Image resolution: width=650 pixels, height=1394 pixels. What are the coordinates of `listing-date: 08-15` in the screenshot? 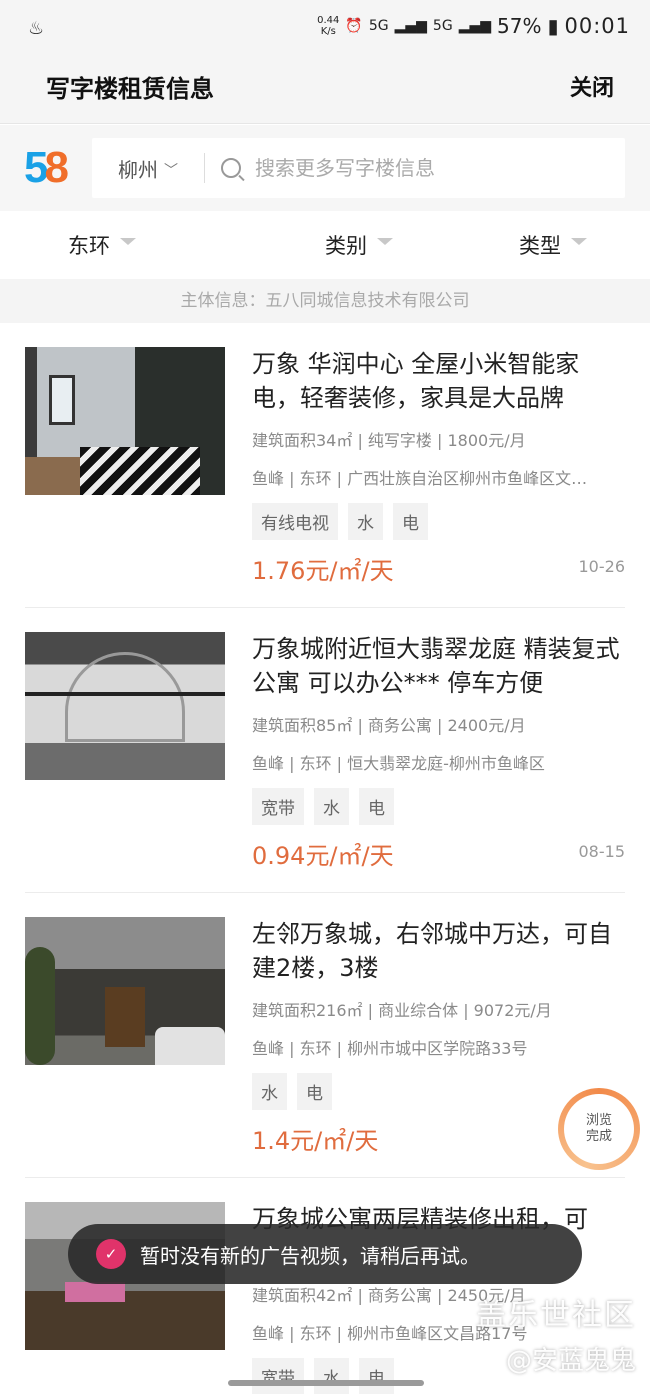 It's located at (602, 851).